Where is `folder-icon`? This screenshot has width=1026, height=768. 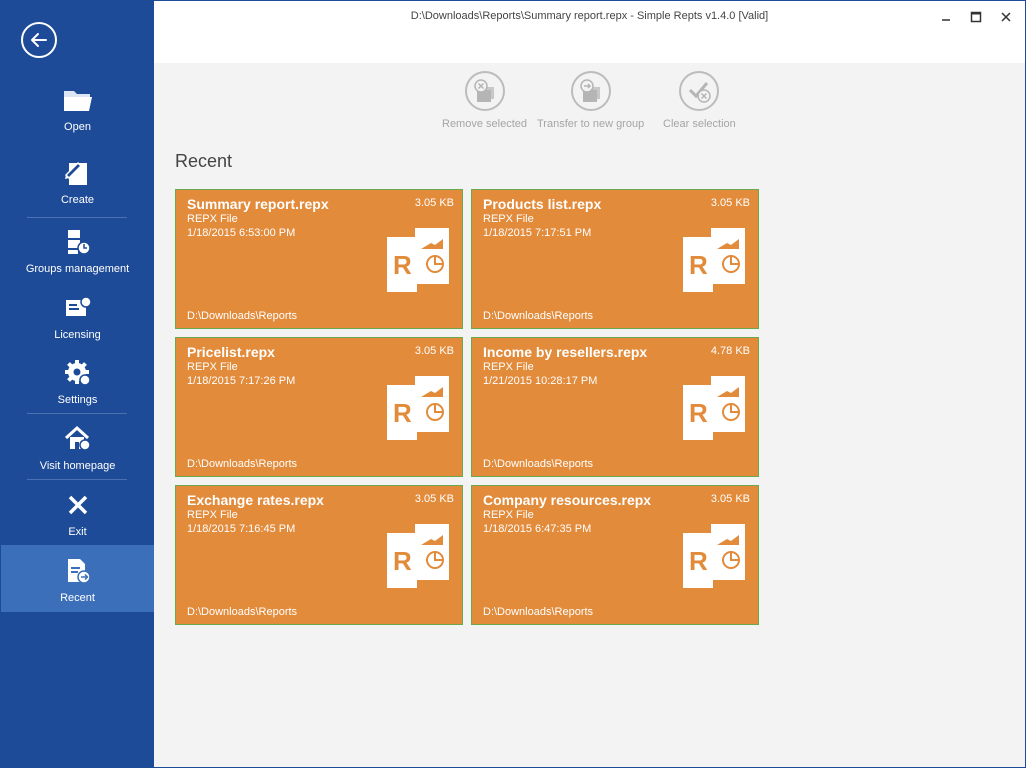
folder-icon is located at coordinates (78, 100).